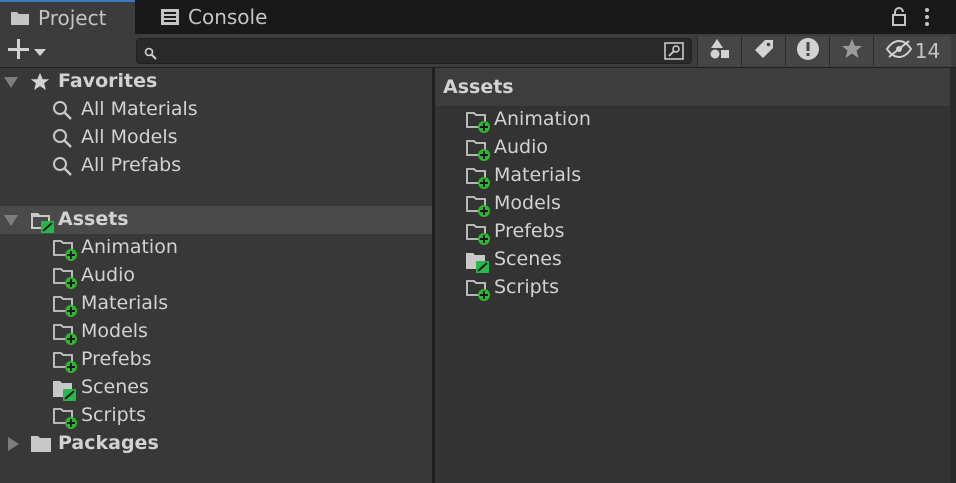 The height and width of the screenshot is (483, 956). Describe the element at coordinates (216, 304) in the screenshot. I see `tree-item-folder: Materials` at that location.